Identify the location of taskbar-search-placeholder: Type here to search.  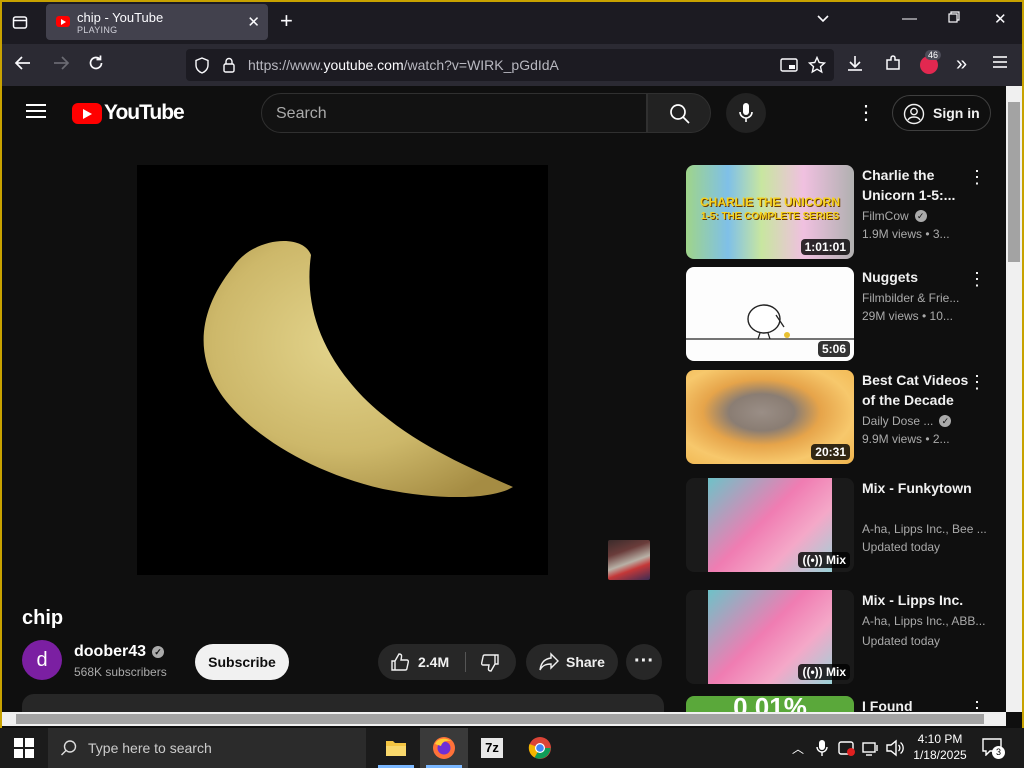
(150, 748).